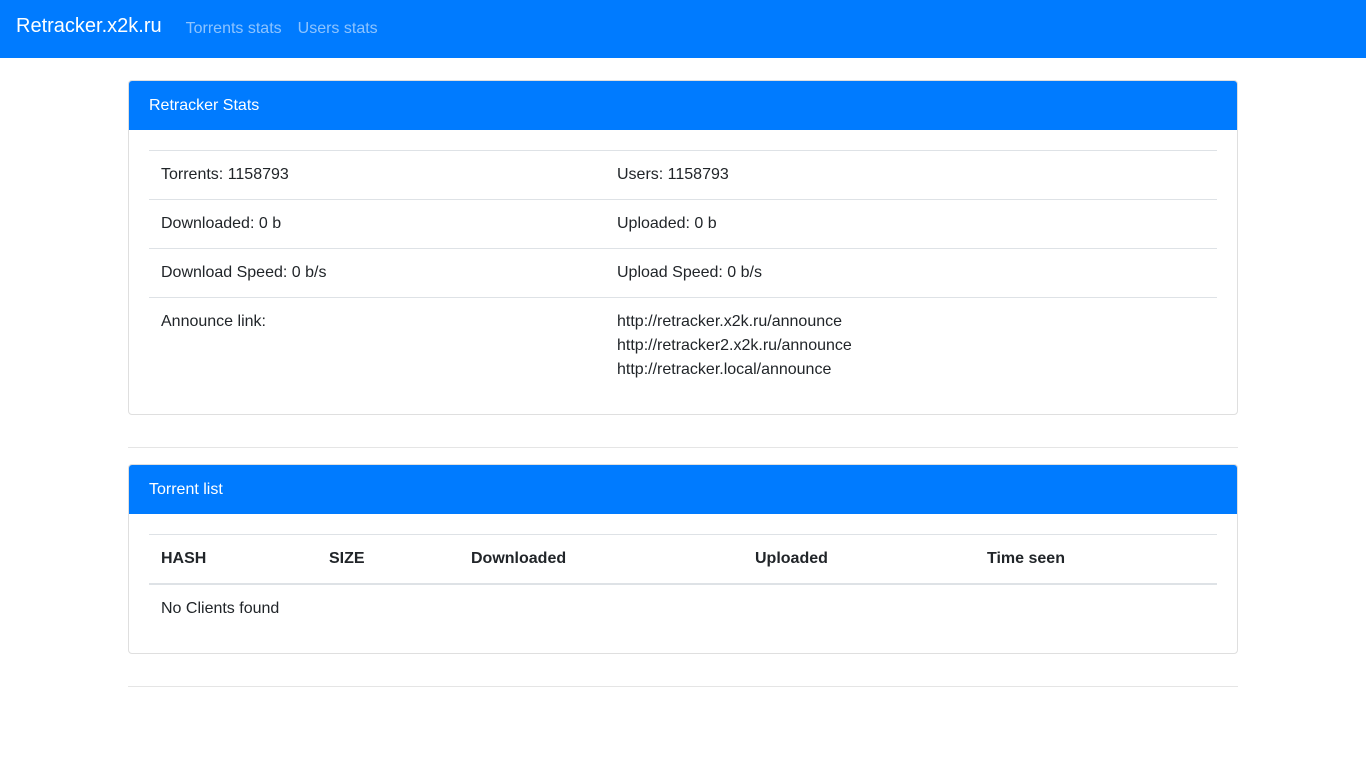  I want to click on table-header-row: HASH SIZE Downloaded Uploaded Time seen, so click(683, 559).